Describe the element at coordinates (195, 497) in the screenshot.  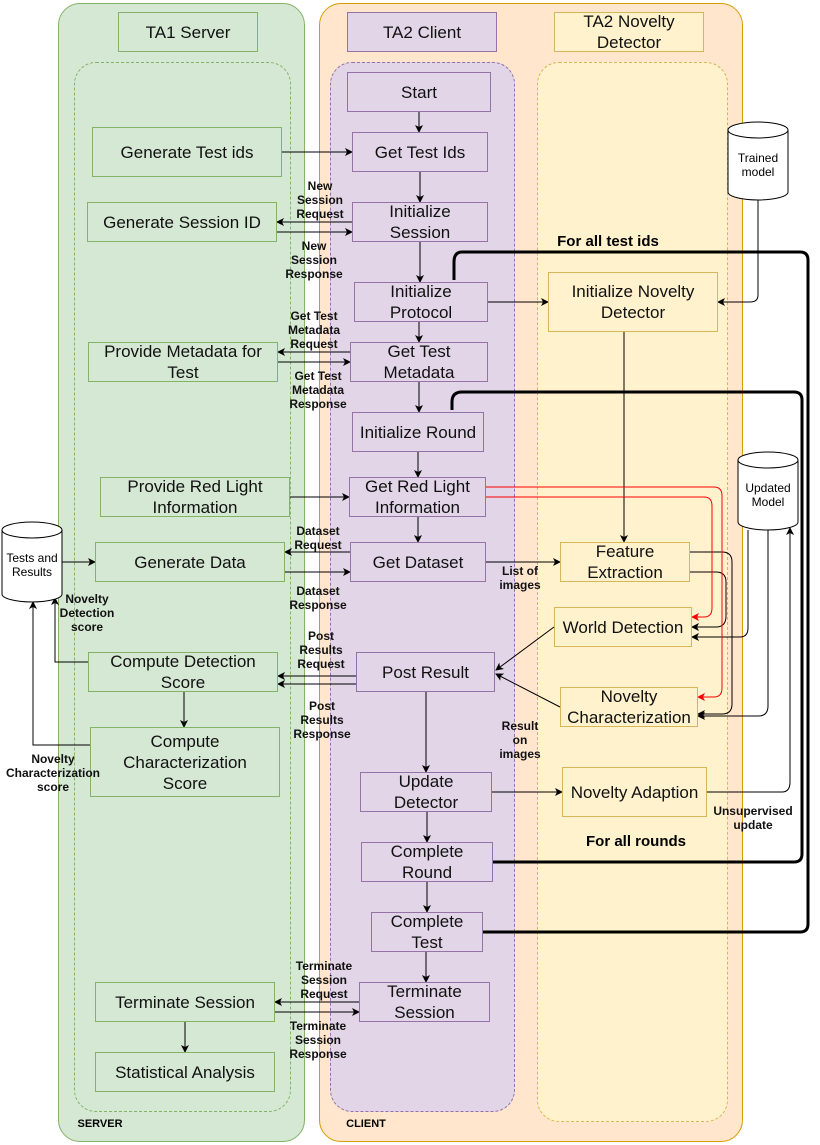
I see `provide-red-light: Provide Red Light Information` at that location.